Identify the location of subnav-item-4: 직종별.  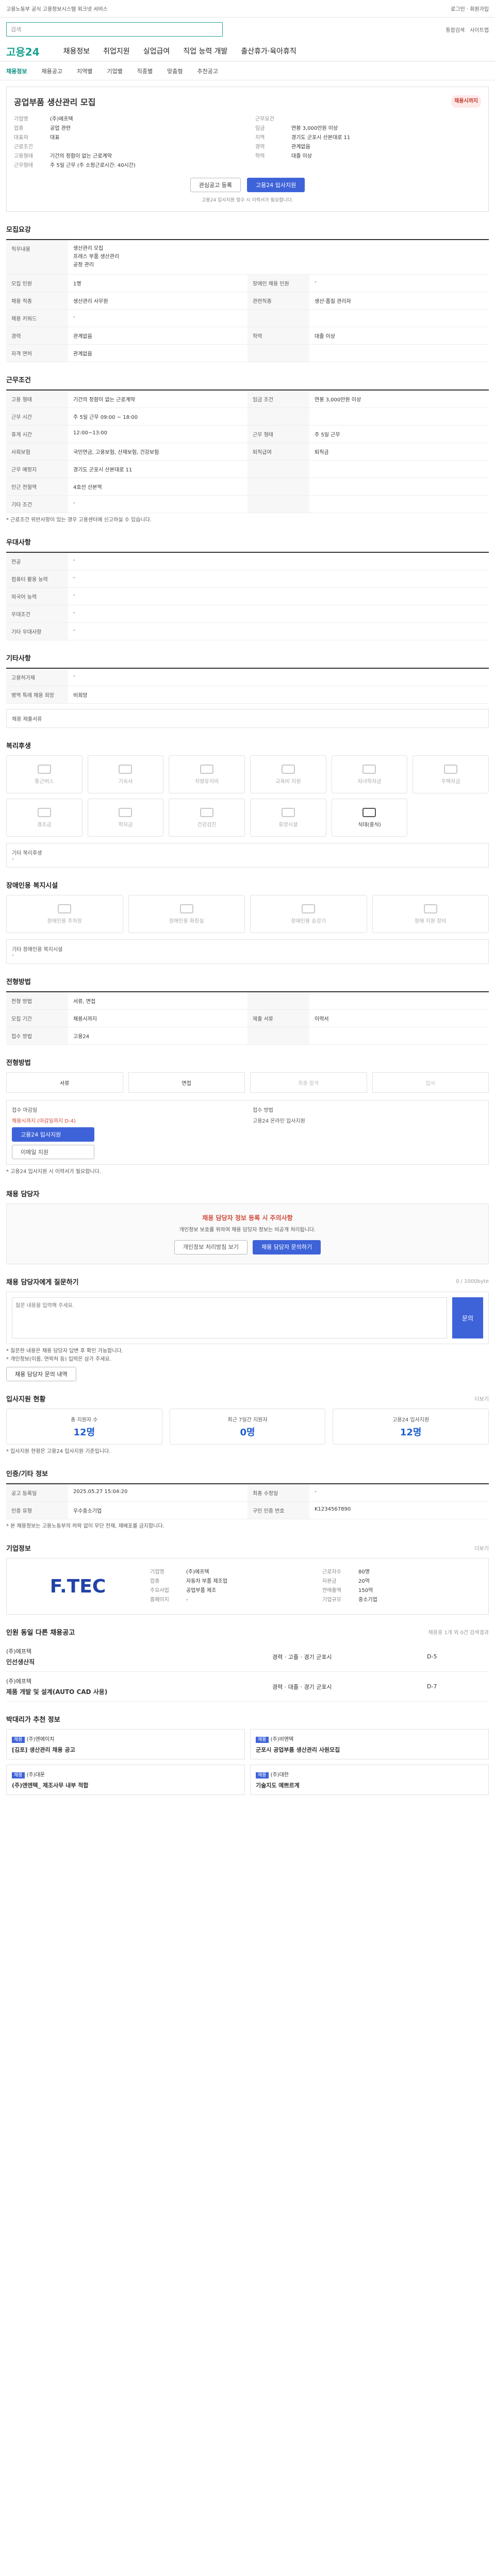
(145, 71).